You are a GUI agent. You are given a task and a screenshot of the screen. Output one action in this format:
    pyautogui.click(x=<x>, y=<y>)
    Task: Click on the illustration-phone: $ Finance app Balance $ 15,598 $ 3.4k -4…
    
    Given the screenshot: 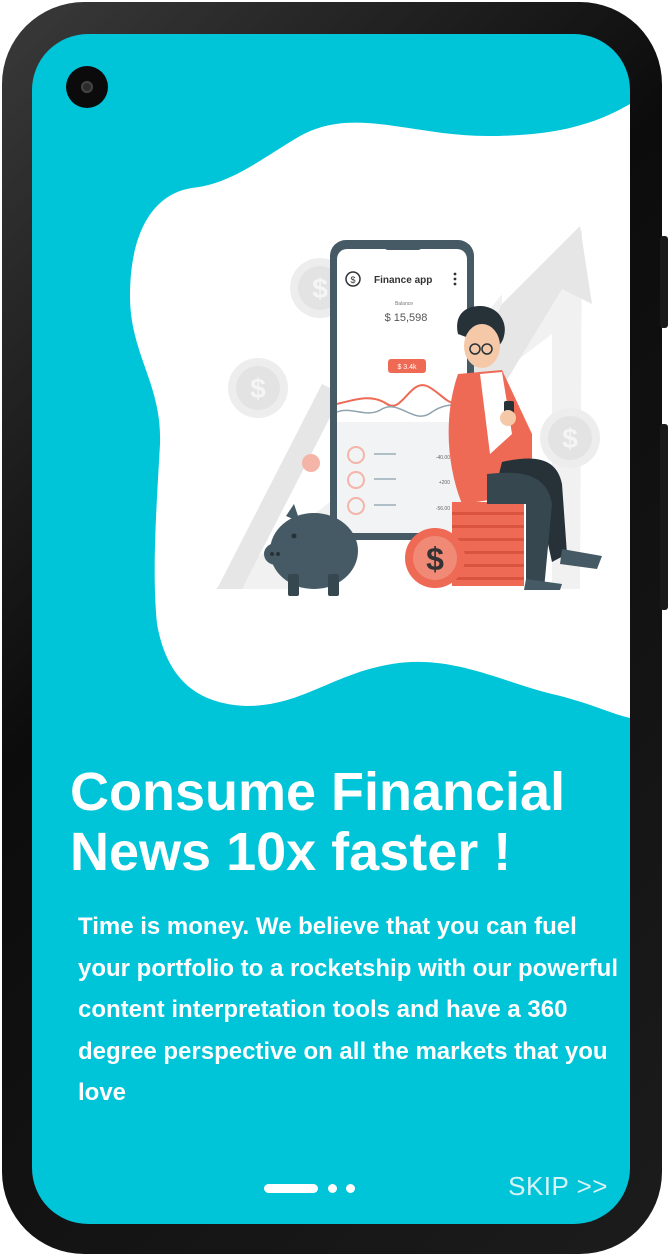 What is the action you would take?
    pyautogui.click(x=402, y=390)
    